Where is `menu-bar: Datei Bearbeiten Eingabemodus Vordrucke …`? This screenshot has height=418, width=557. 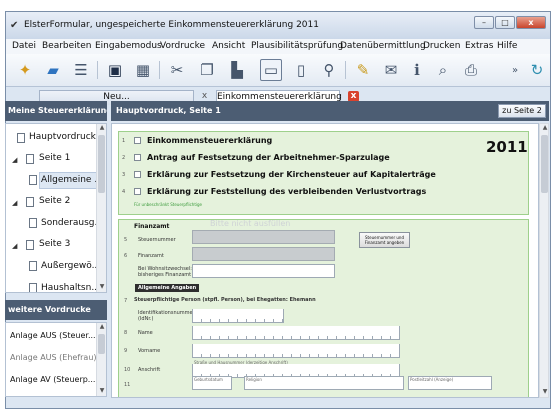
menu-bar: Datei Bearbeiten Eingabemodus Vordrucke … is located at coordinates (278, 46).